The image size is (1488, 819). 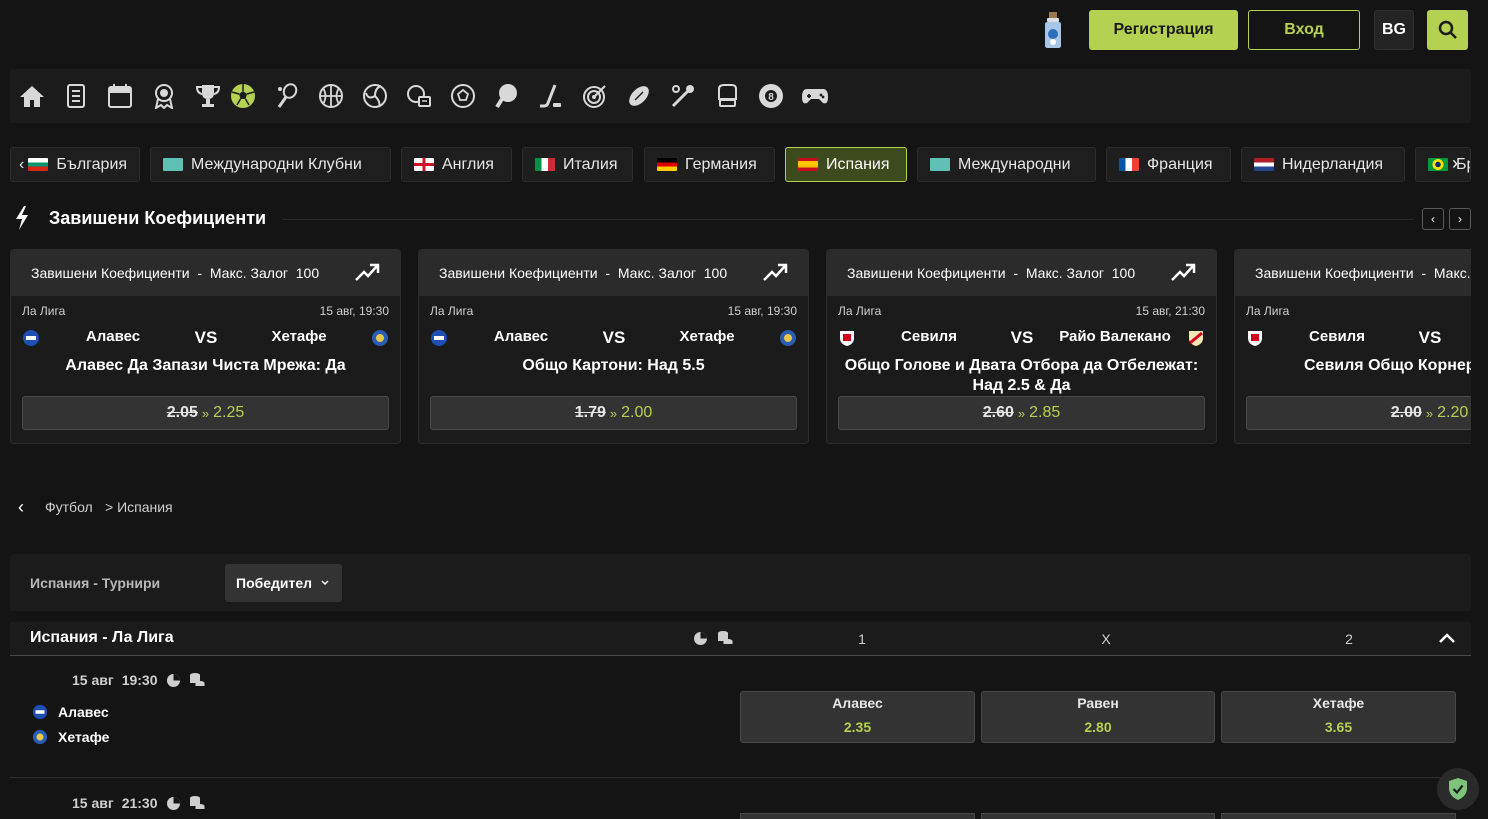 What do you see at coordinates (1338, 717) in the screenshot?
I see `odds-selection-away: Хетафе 3.65` at bounding box center [1338, 717].